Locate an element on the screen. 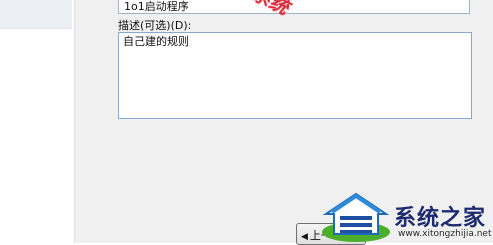 The height and width of the screenshot is (245, 493). logo-url: www.xitongzhijia.net is located at coordinates (445, 234).